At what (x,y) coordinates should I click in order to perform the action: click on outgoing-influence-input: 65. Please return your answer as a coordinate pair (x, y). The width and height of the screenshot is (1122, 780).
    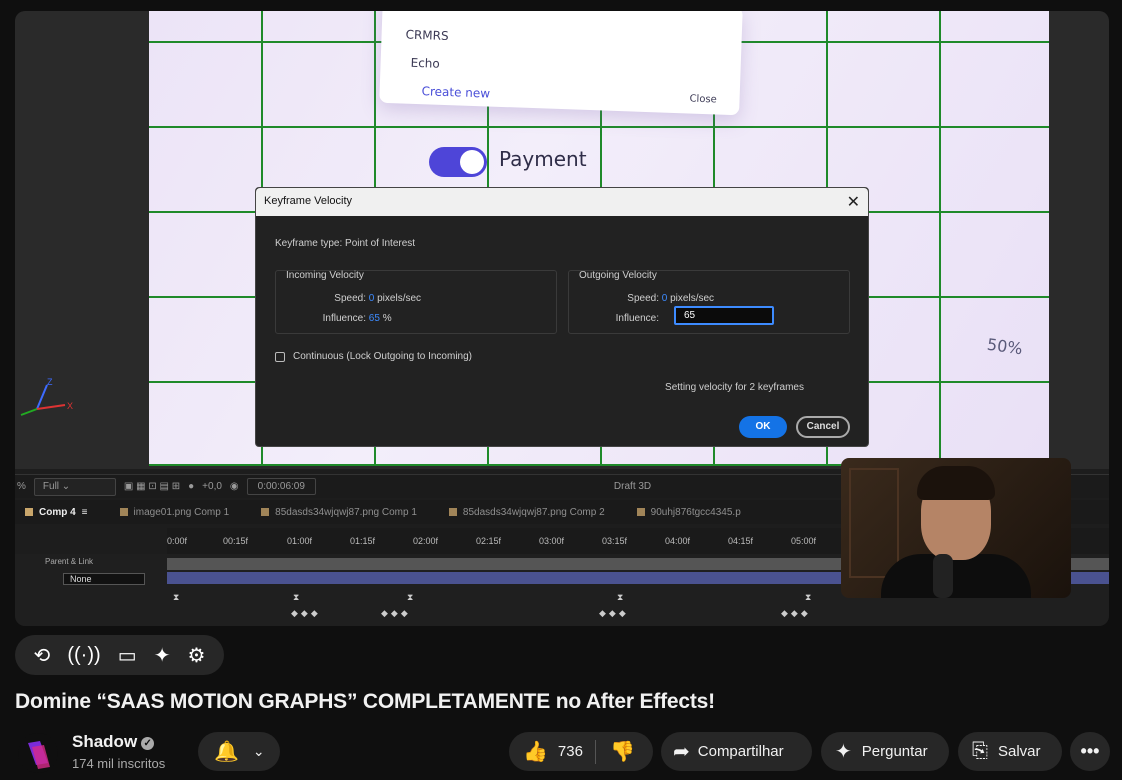
    Looking at the image, I should click on (724, 315).